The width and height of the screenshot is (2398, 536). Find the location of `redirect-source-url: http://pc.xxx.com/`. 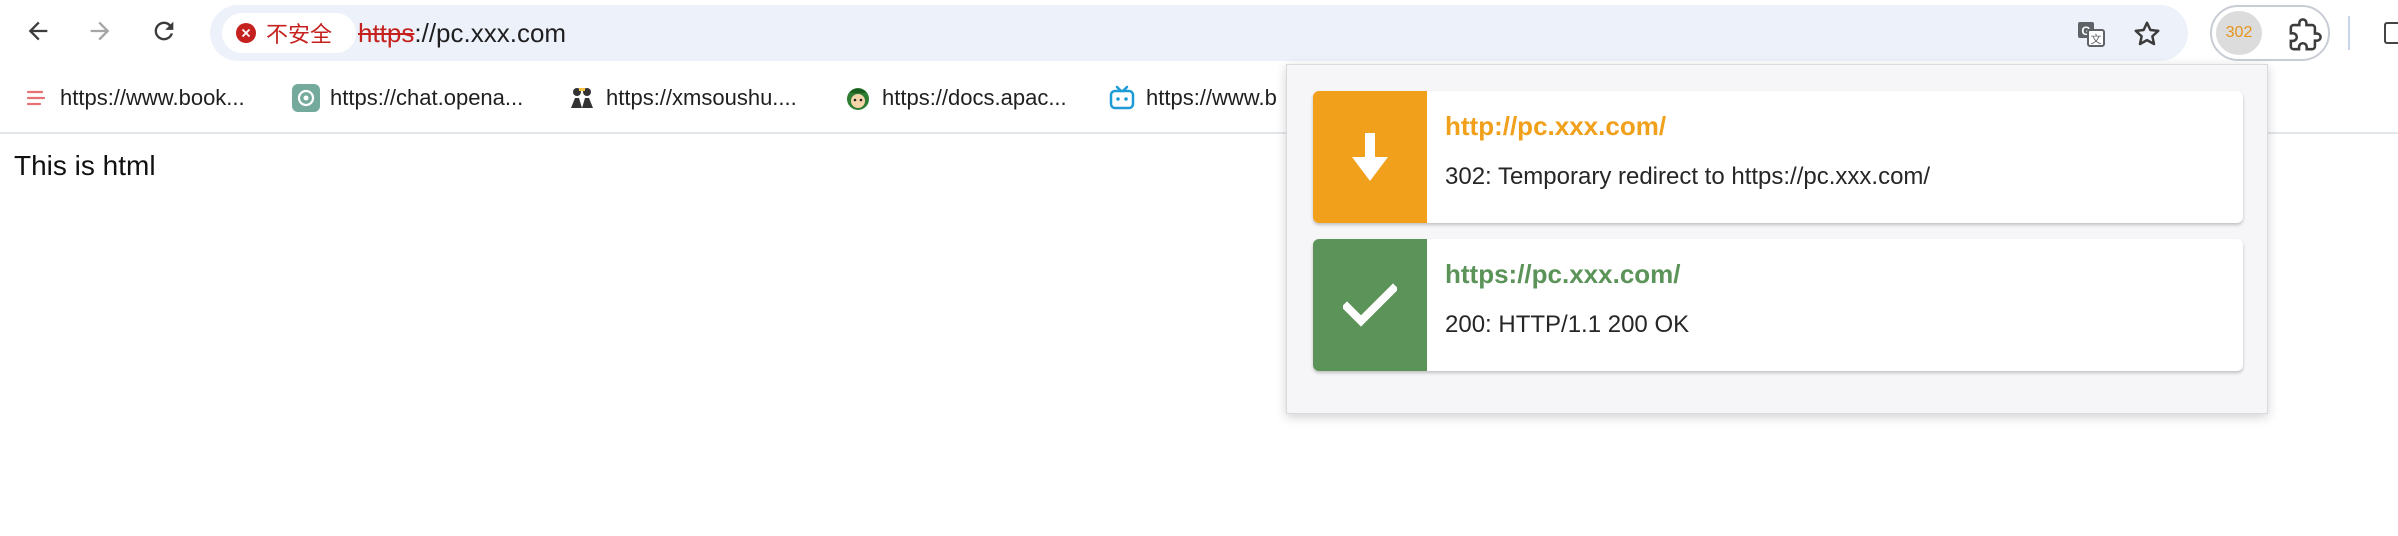

redirect-source-url: http://pc.xxx.com/ is located at coordinates (1555, 126).